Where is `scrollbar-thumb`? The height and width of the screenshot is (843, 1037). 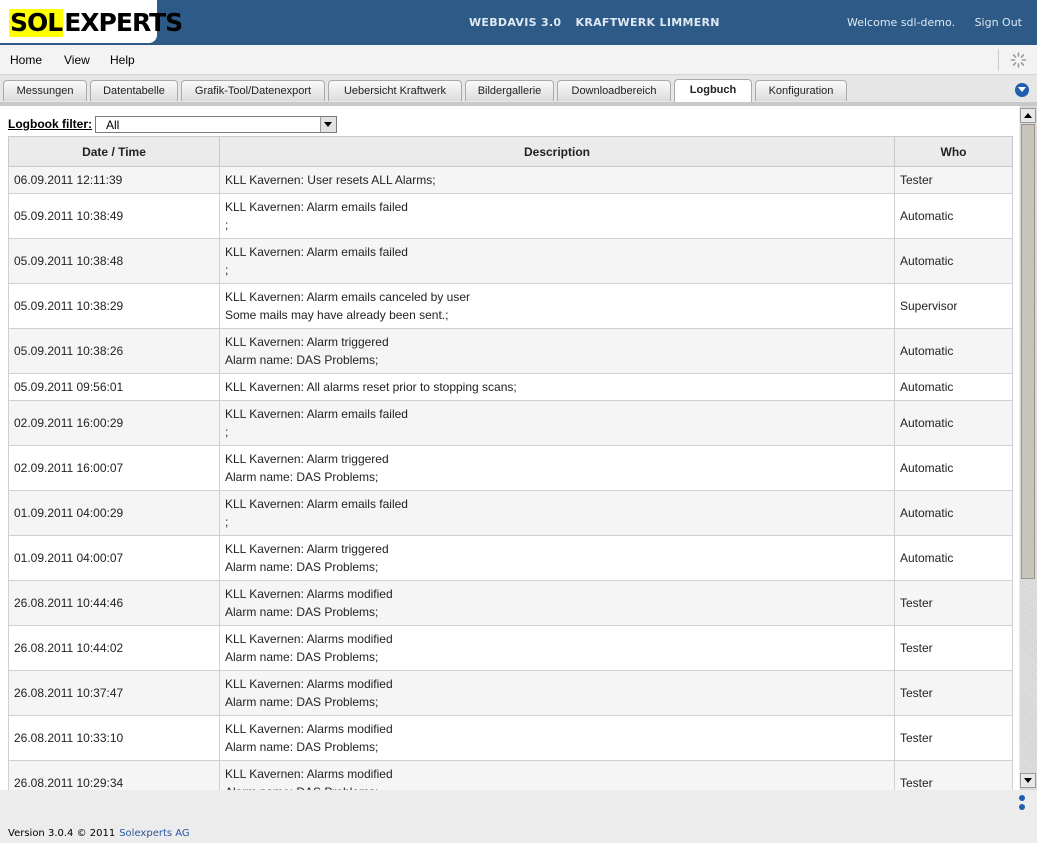
scrollbar-thumb is located at coordinates (1028, 351).